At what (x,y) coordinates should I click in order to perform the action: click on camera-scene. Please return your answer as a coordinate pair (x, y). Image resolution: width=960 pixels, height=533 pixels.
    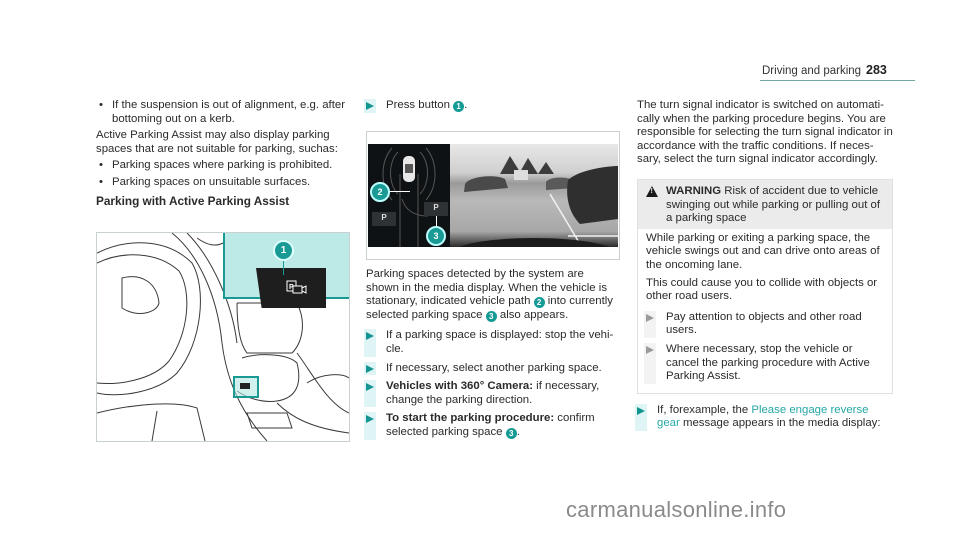
    Looking at the image, I should click on (538, 201).